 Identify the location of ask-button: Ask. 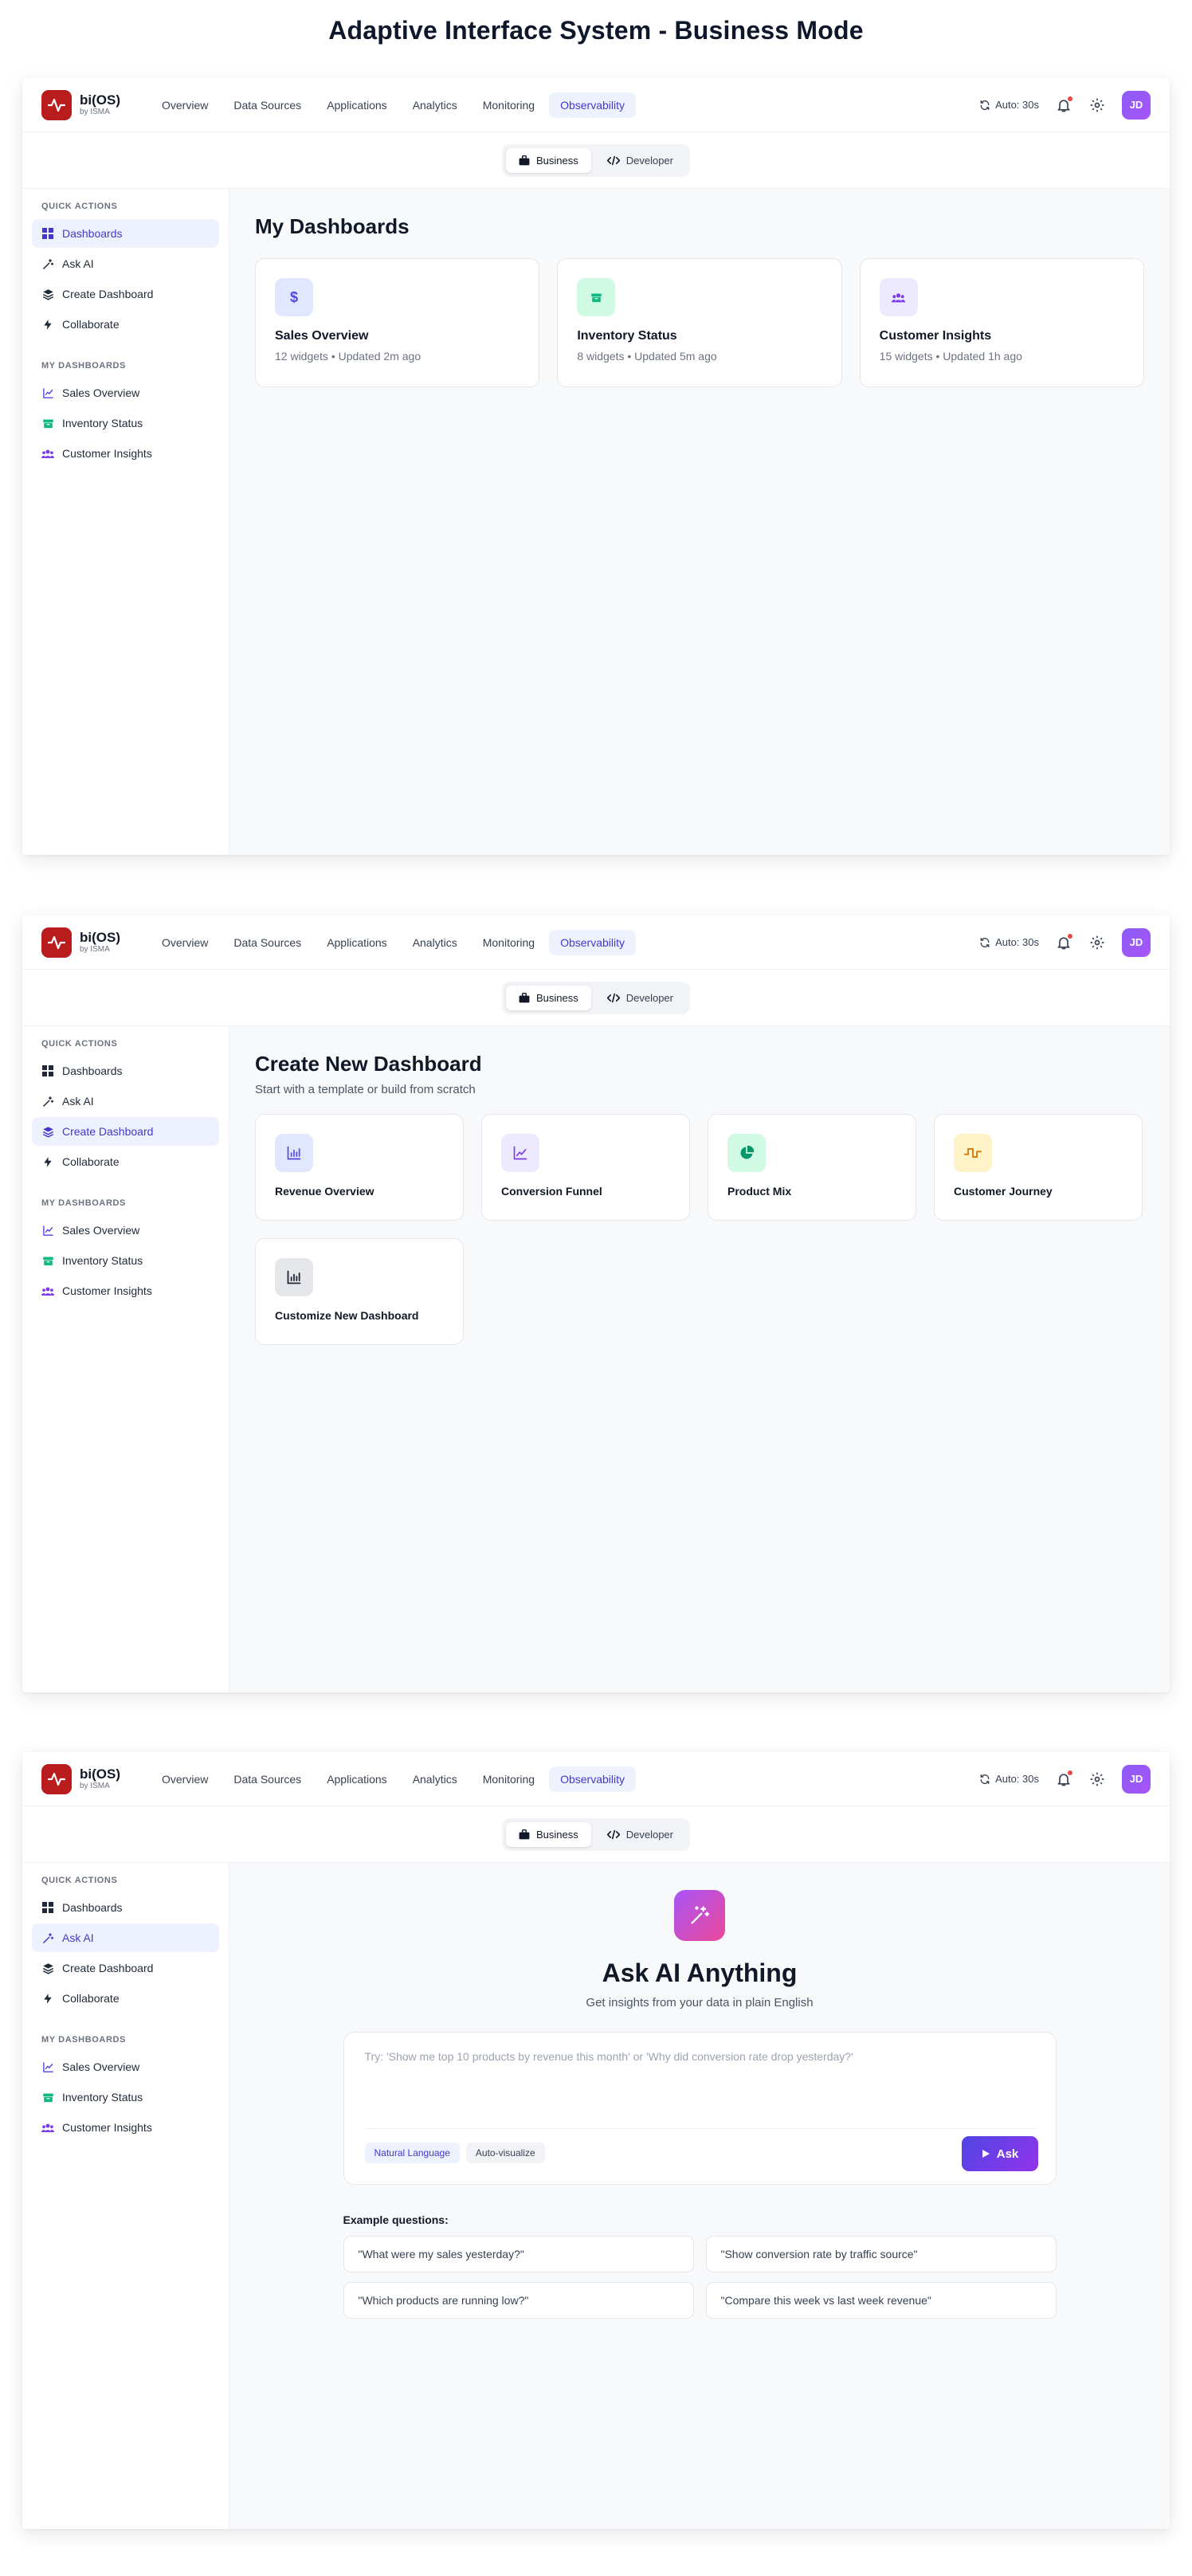
(1000, 2153).